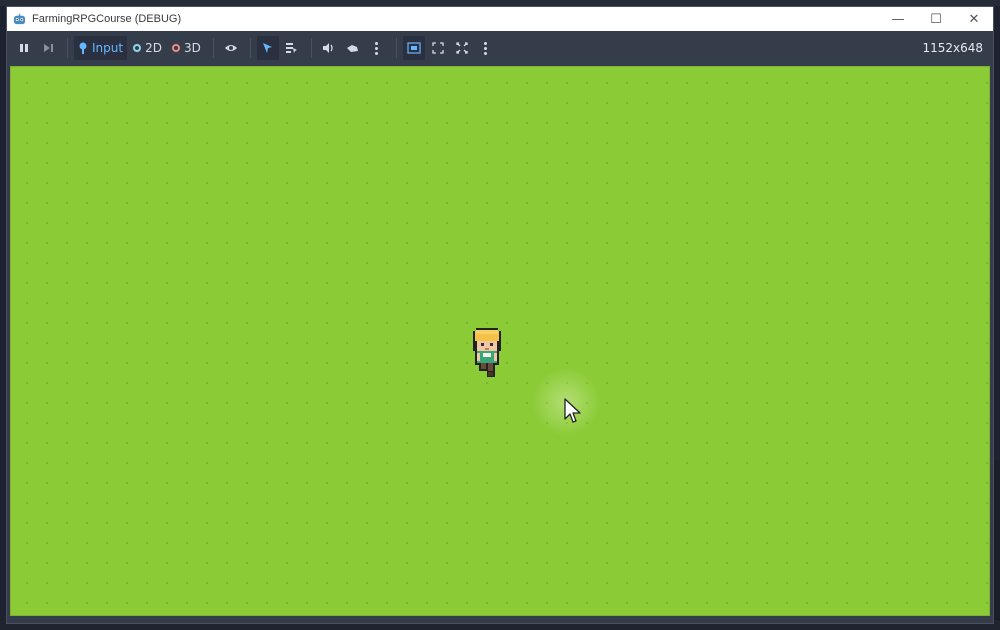 This screenshot has height=630, width=1000. I want to click on embed-options-button, so click(486, 48).